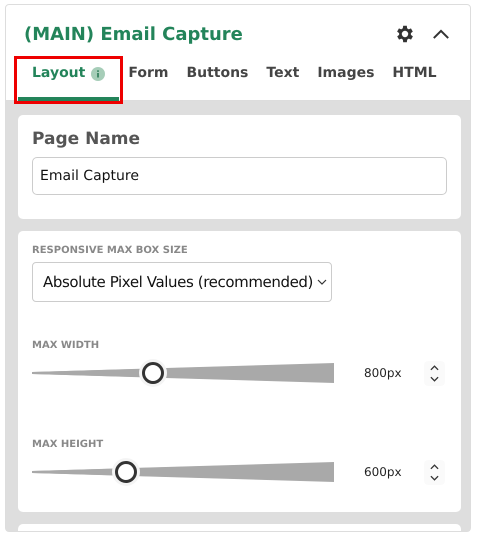  Describe the element at coordinates (282, 82) in the screenshot. I see `tab: Text` at that location.